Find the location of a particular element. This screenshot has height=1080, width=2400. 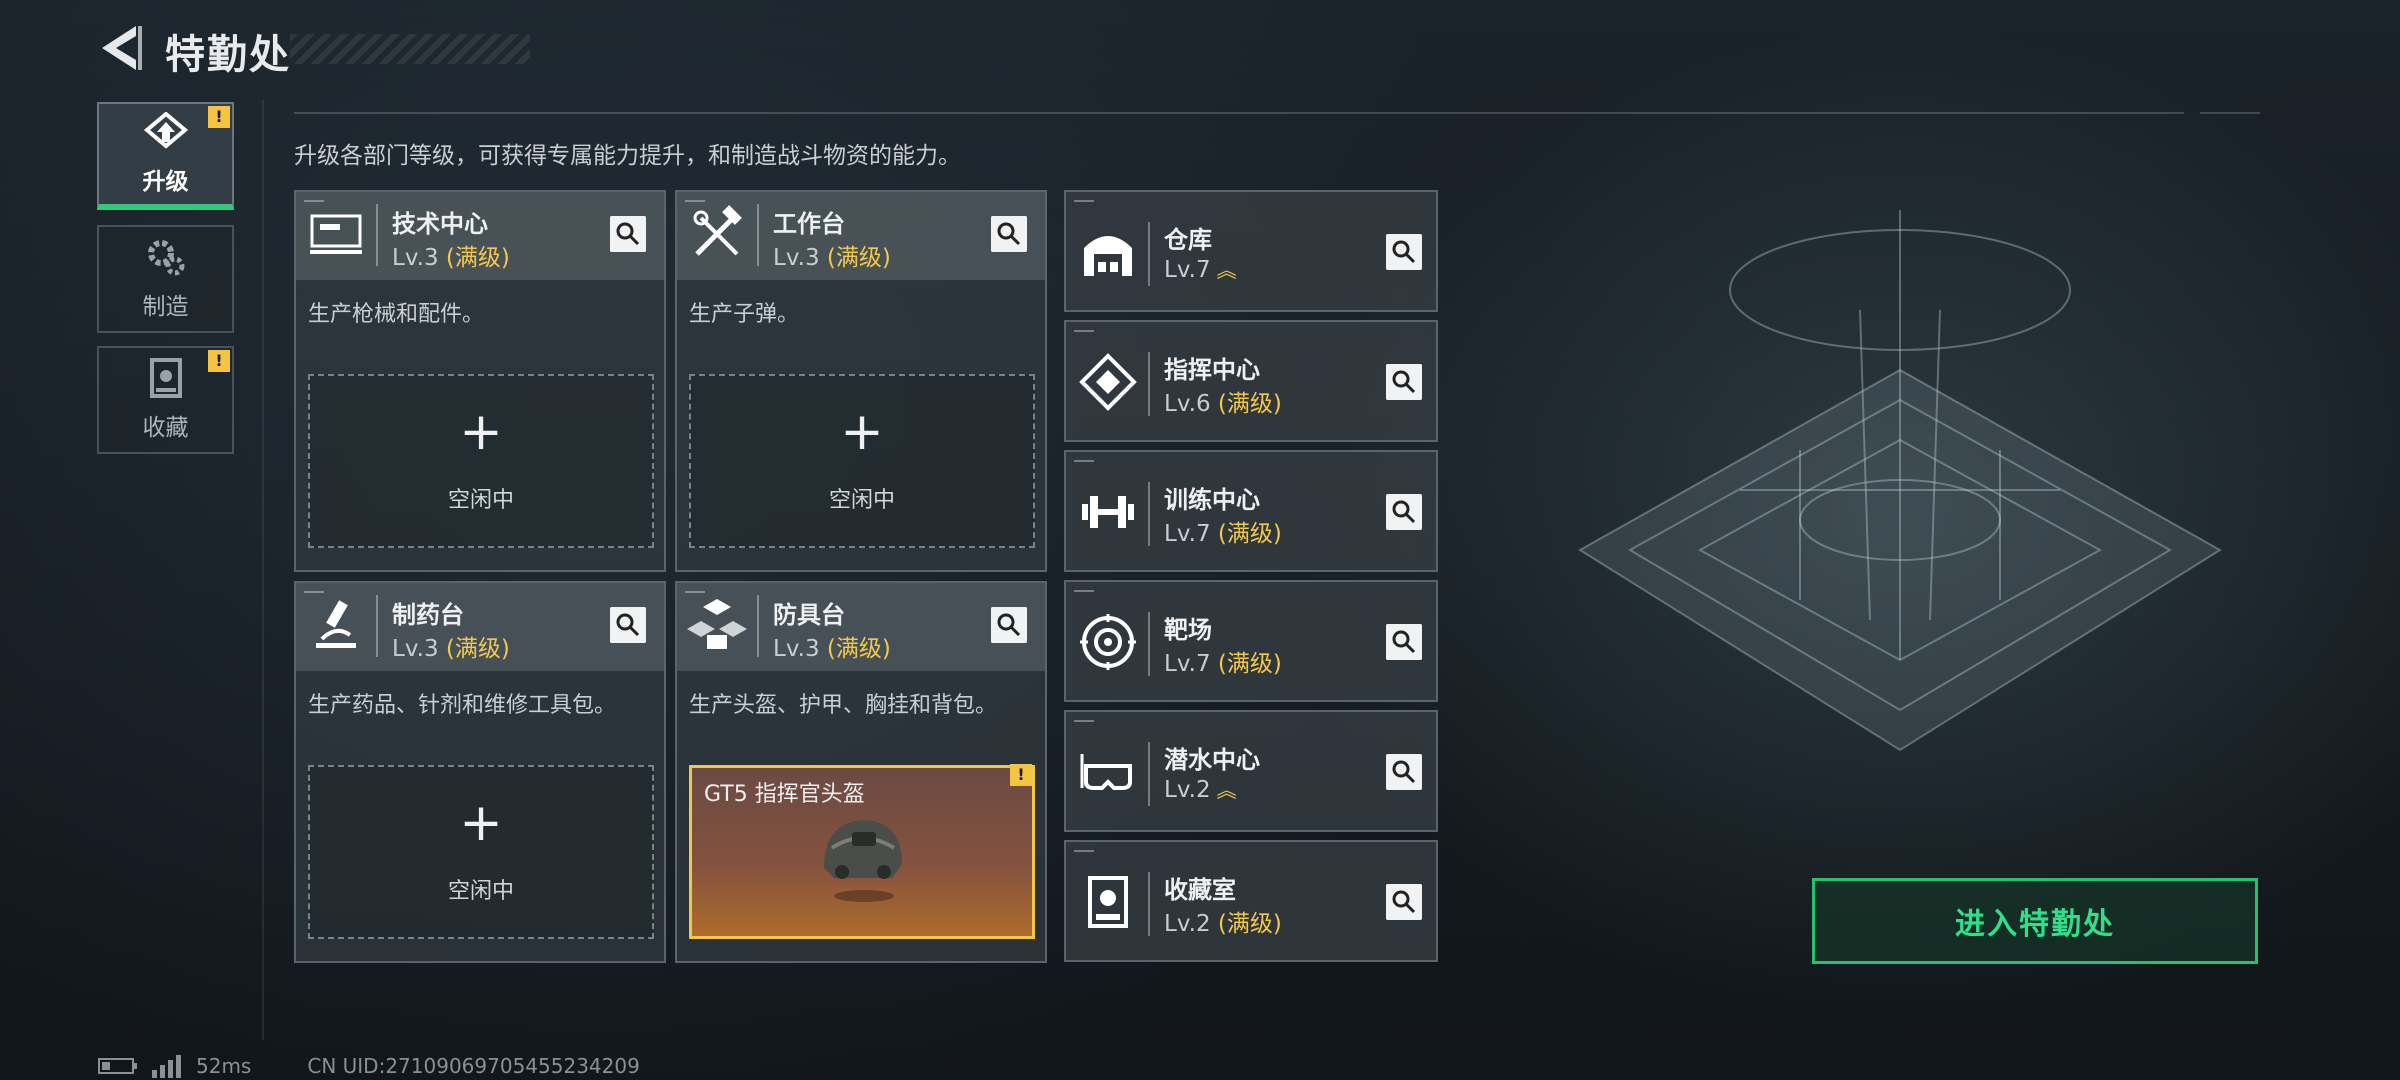

item-name: GT5 指挥官头盔 is located at coordinates (784, 794).